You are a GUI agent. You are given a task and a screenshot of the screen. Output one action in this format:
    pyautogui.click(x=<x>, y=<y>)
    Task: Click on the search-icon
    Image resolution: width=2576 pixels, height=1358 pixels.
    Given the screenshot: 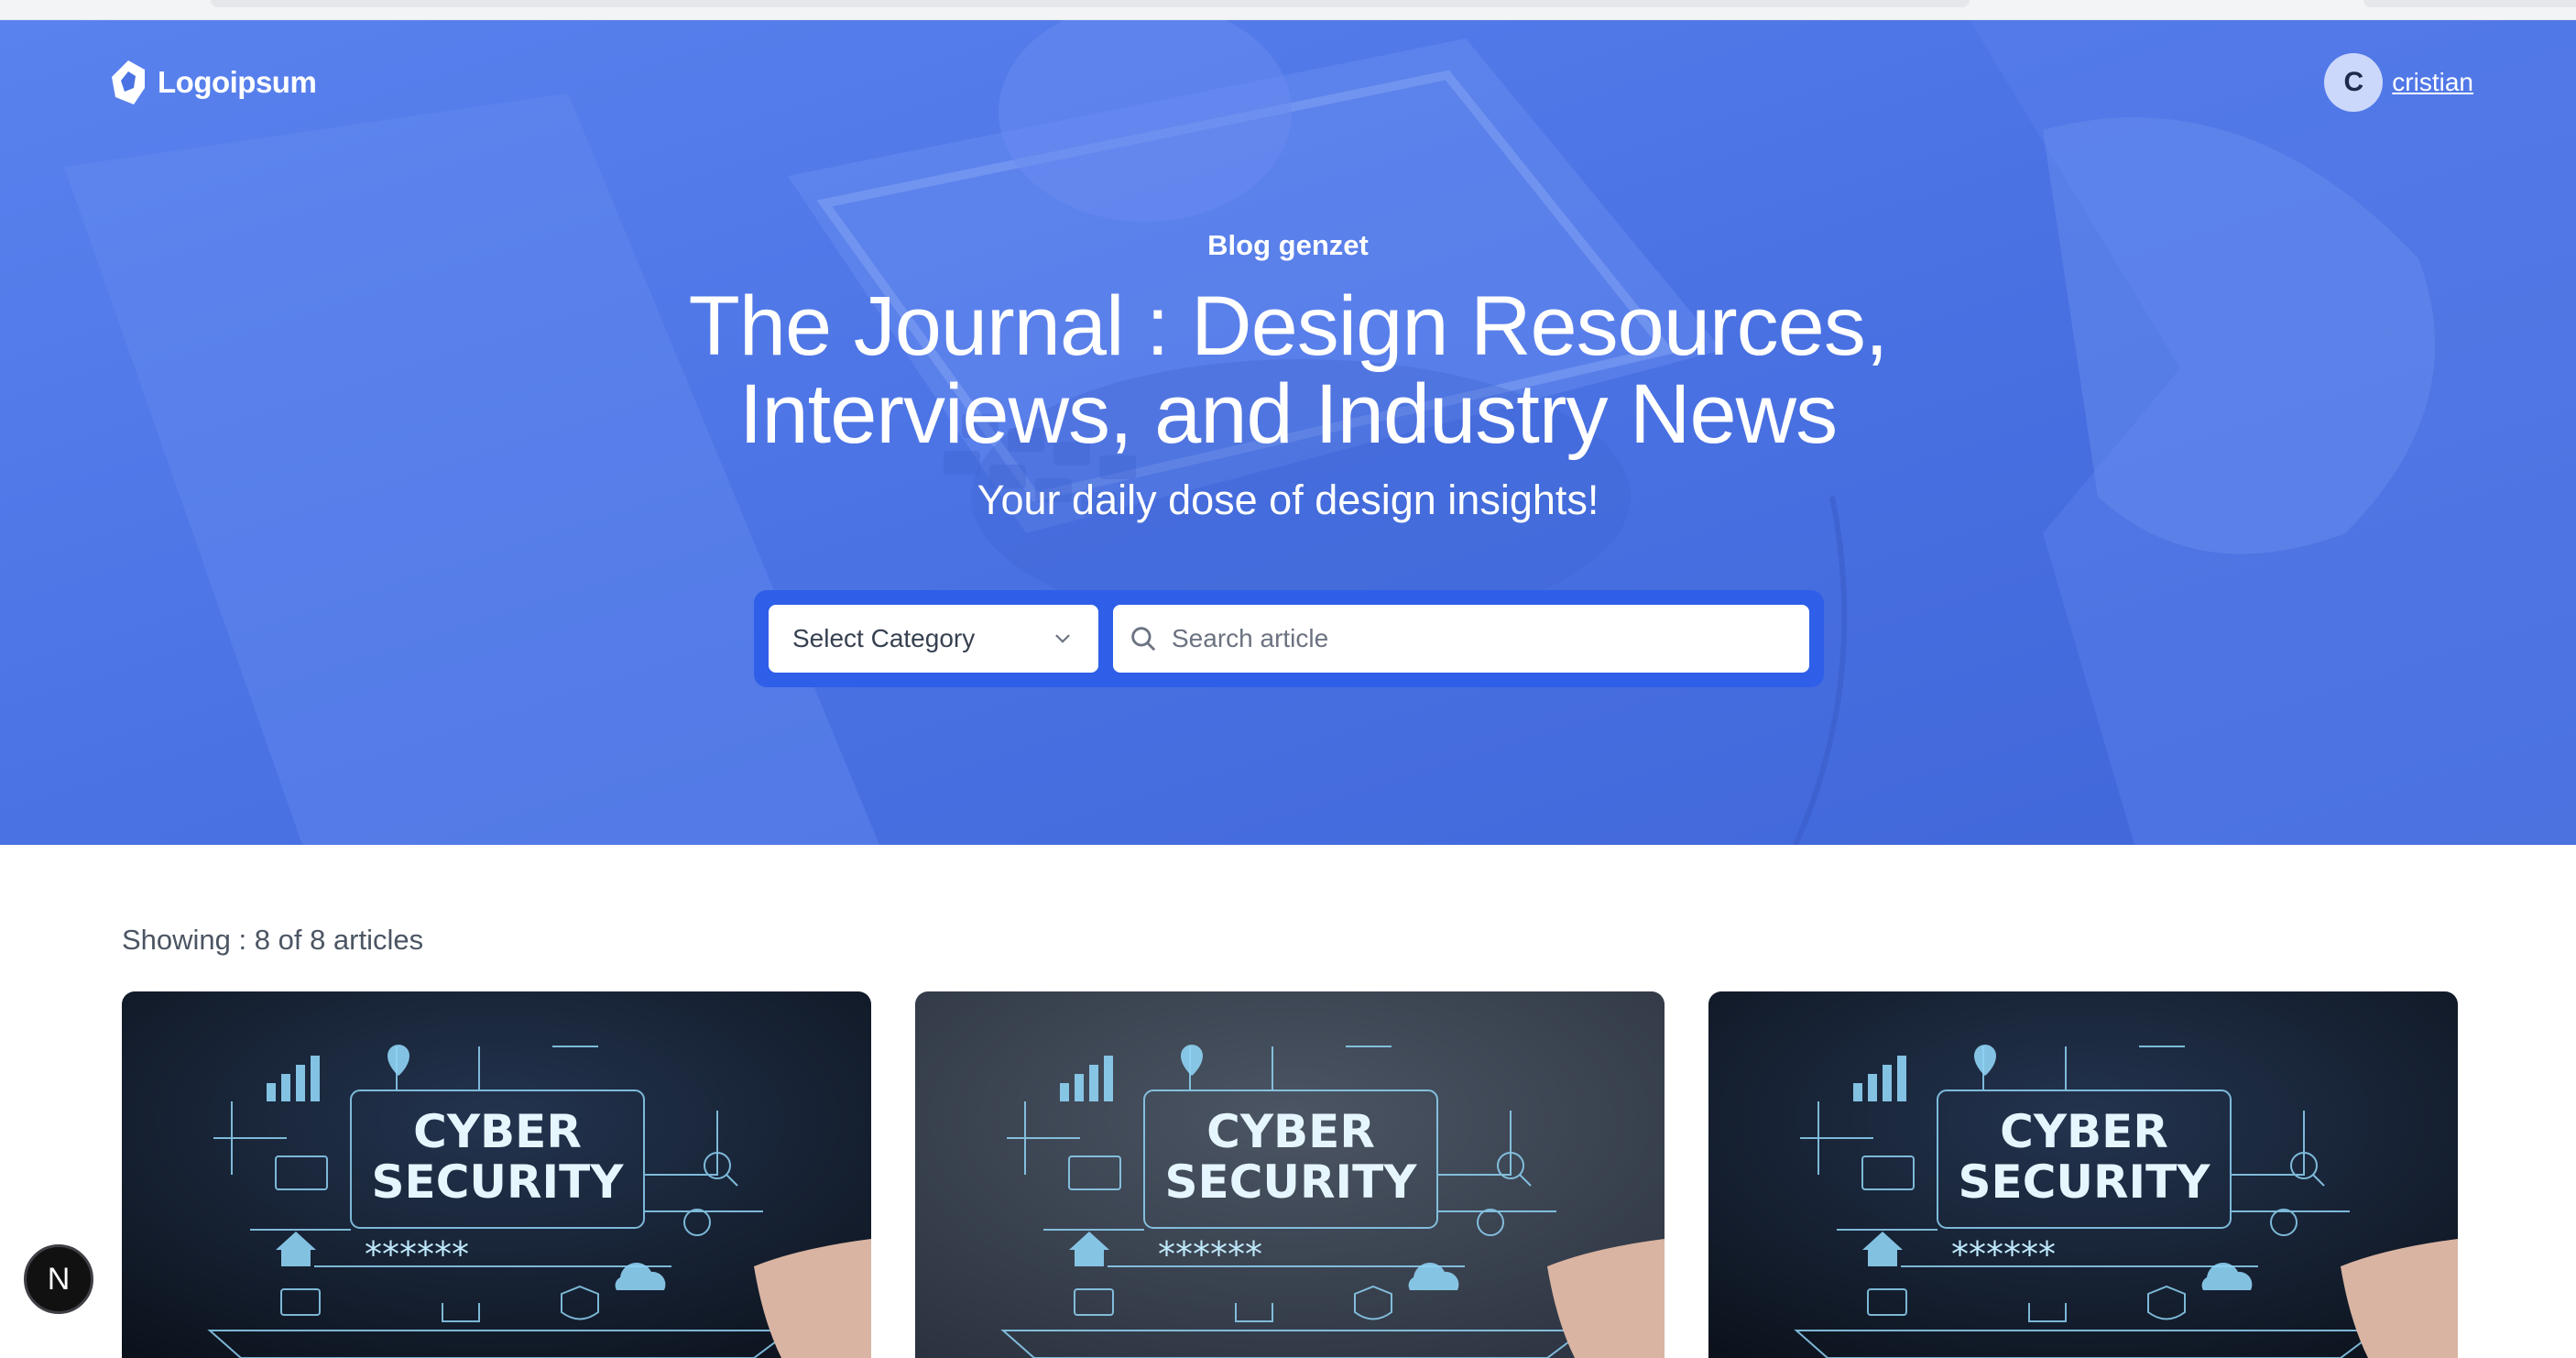 What is the action you would take?
    pyautogui.click(x=1143, y=639)
    